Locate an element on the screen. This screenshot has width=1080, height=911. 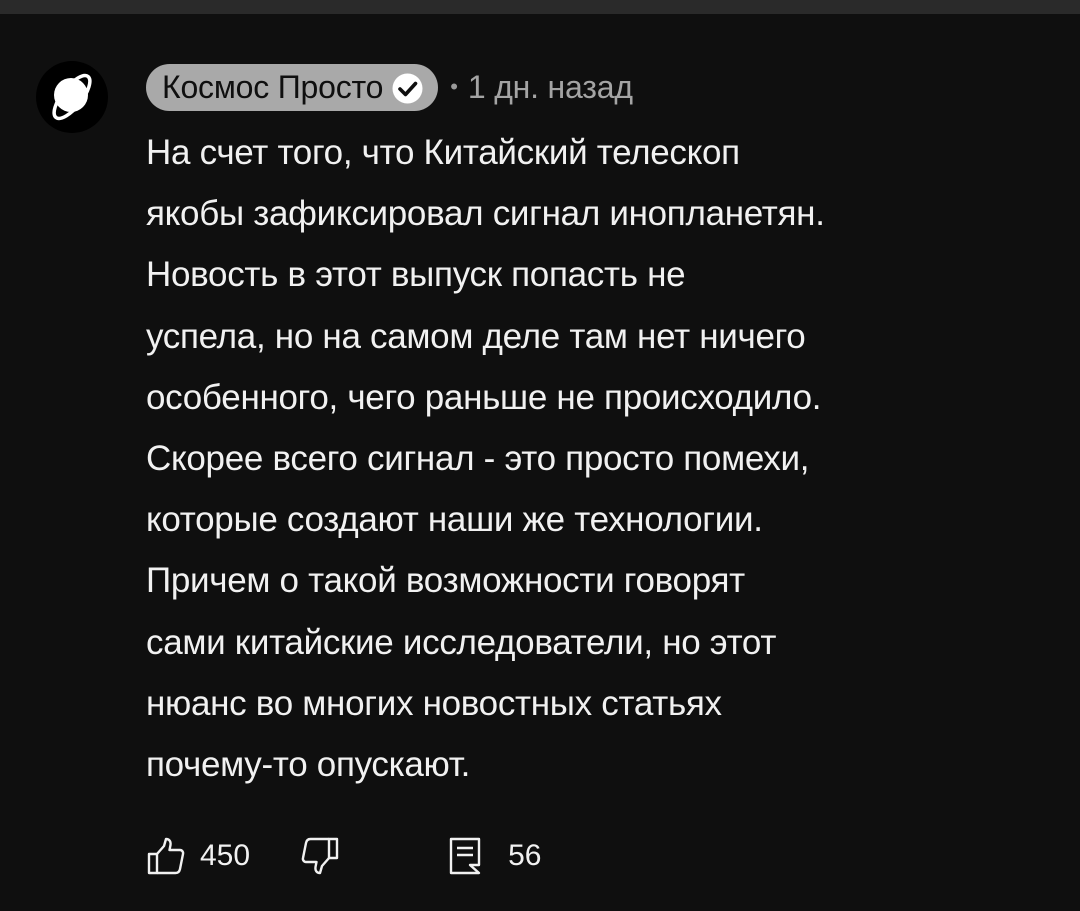
like-button is located at coordinates (166, 856).